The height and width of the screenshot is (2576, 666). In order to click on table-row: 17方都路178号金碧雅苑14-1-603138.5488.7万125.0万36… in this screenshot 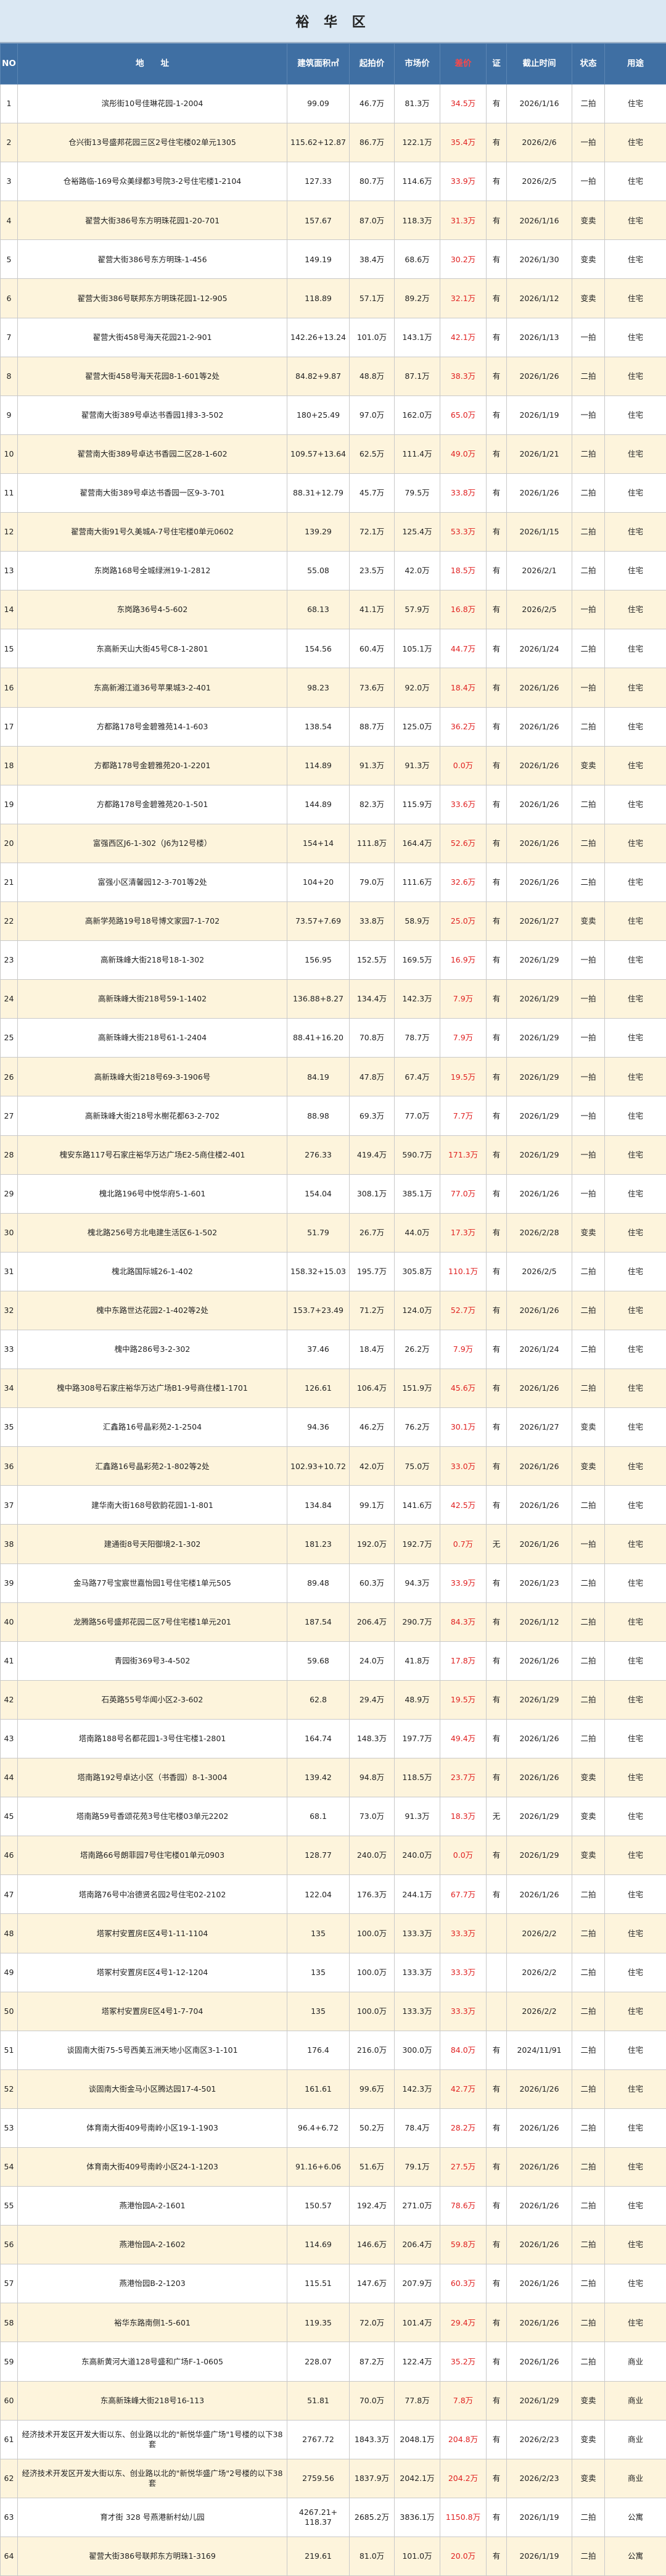, I will do `click(334, 726)`.